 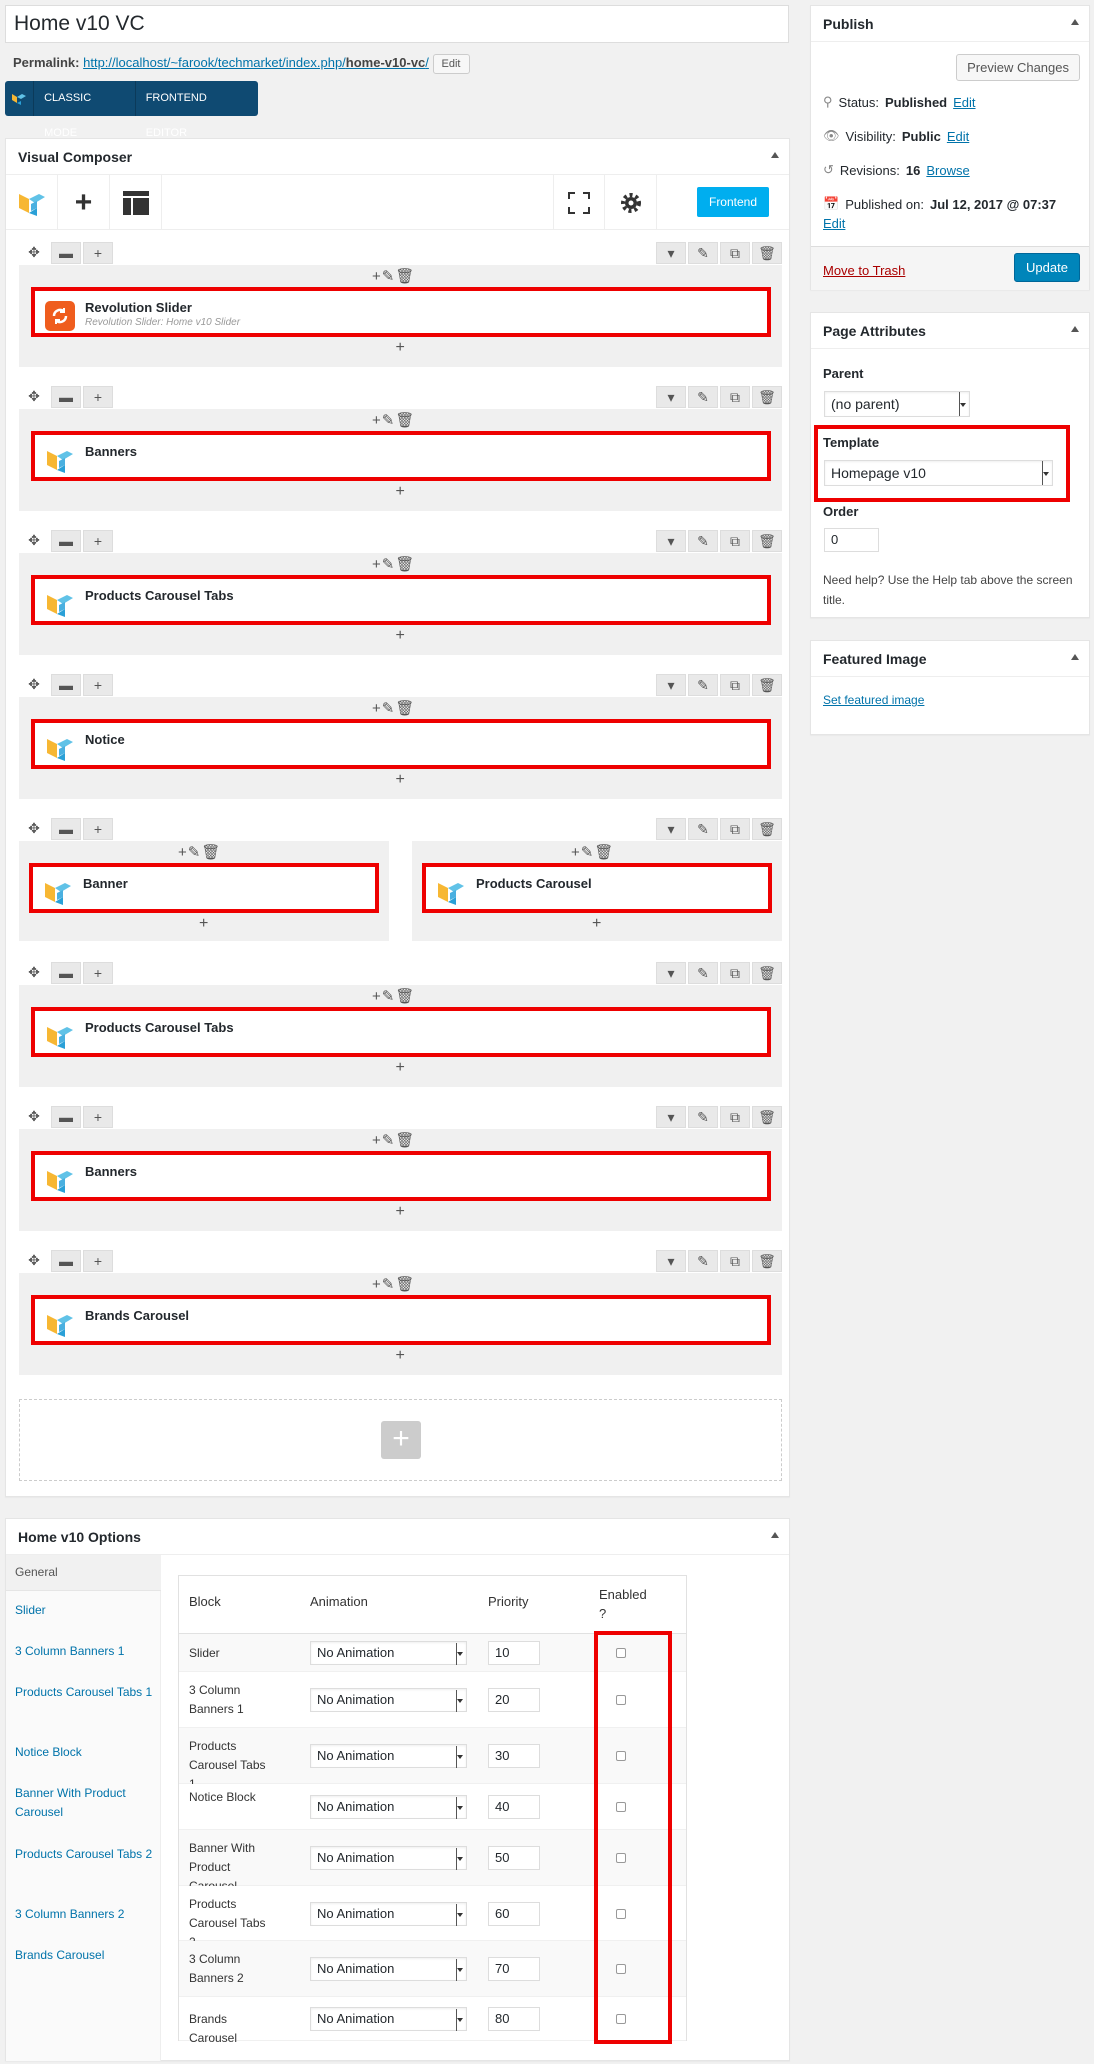 What do you see at coordinates (86, 1914) in the screenshot?
I see `options-tab-3-column-banners-2: 3 Column Banners 2` at bounding box center [86, 1914].